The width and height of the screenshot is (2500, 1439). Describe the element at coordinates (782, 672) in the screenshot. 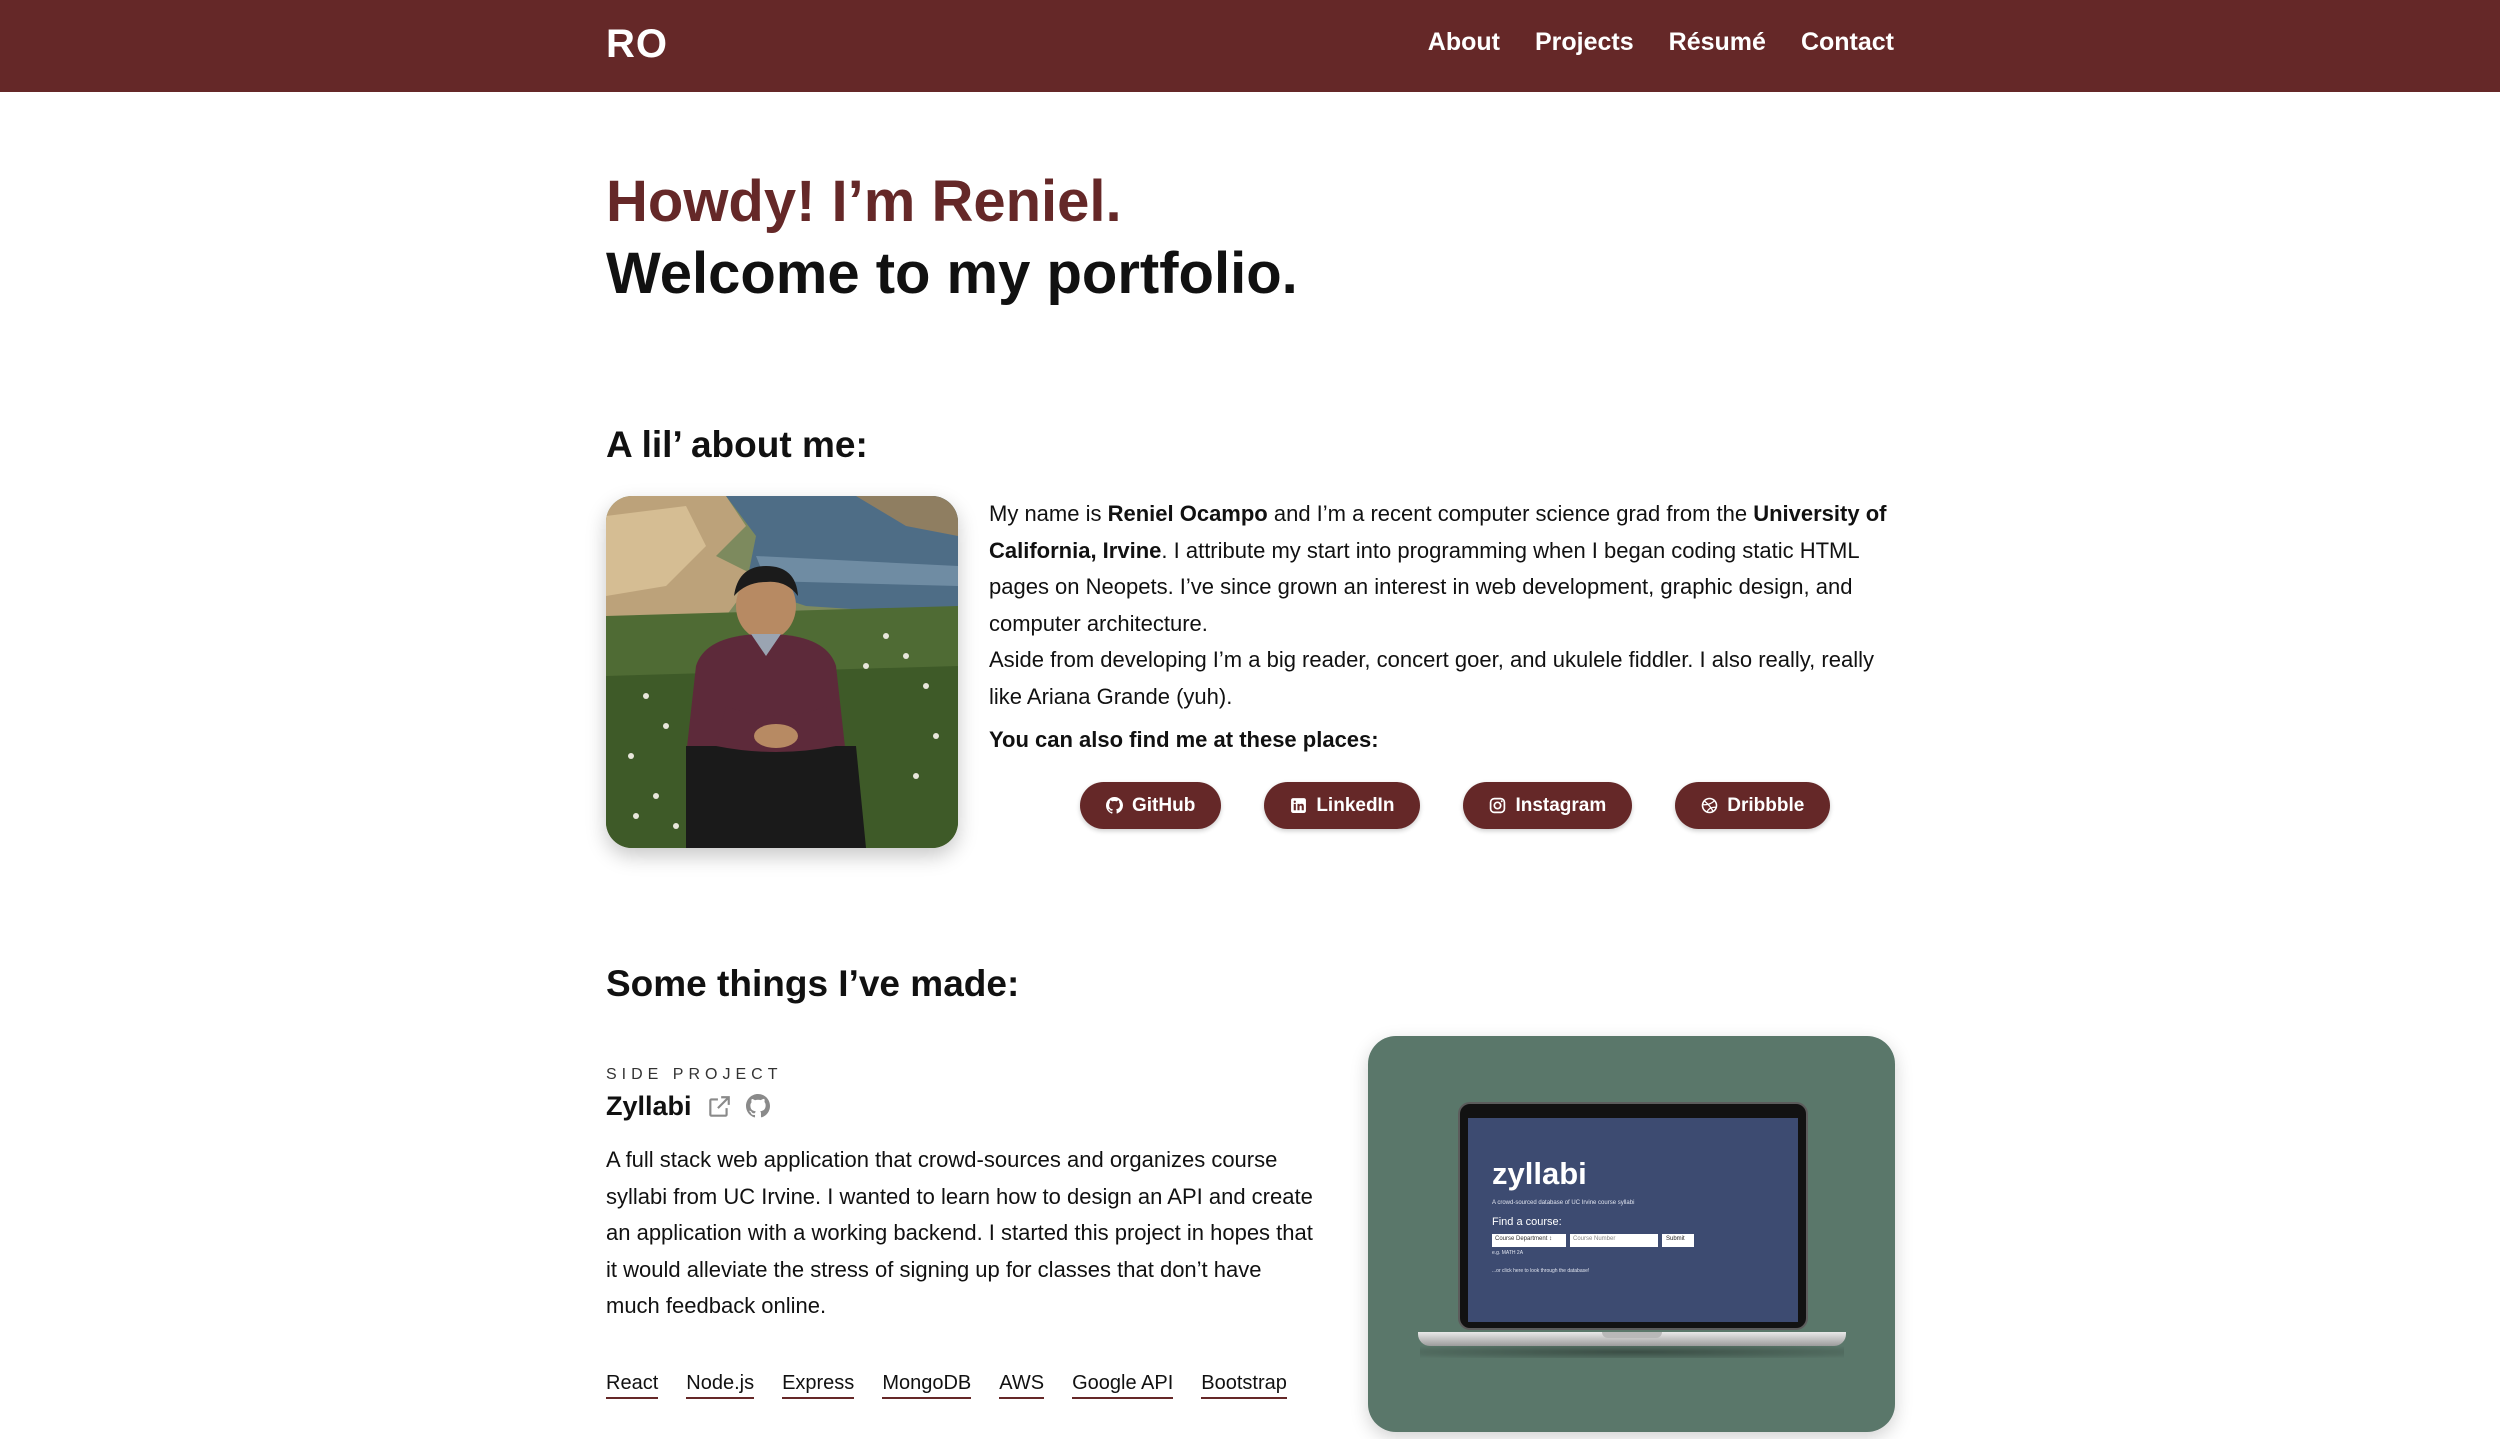

I see `profile-photo` at that location.